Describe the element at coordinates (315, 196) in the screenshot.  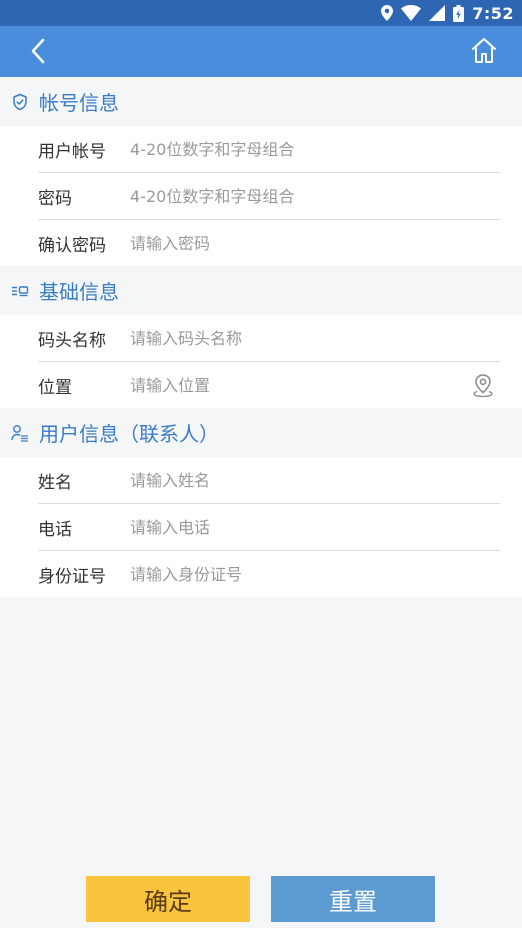
I see `password-input` at that location.